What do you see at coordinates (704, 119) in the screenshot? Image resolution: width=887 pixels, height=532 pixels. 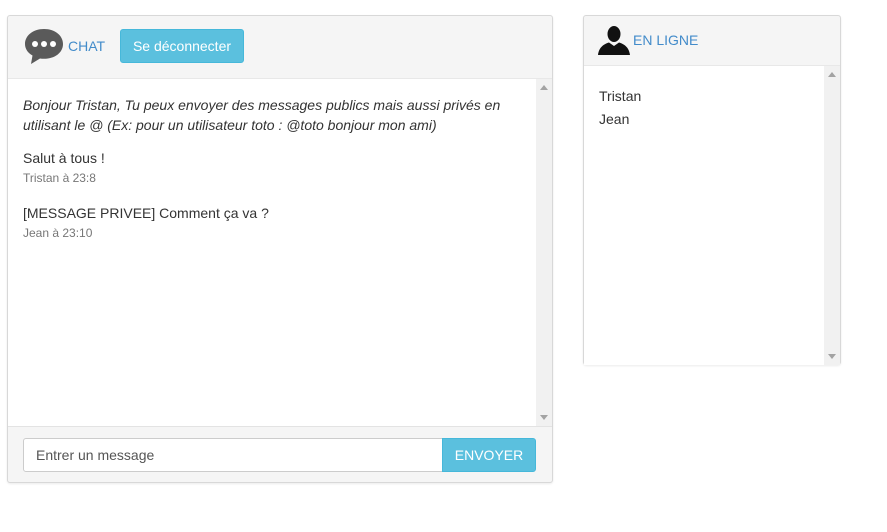 I see `online-user-item: Jean` at bounding box center [704, 119].